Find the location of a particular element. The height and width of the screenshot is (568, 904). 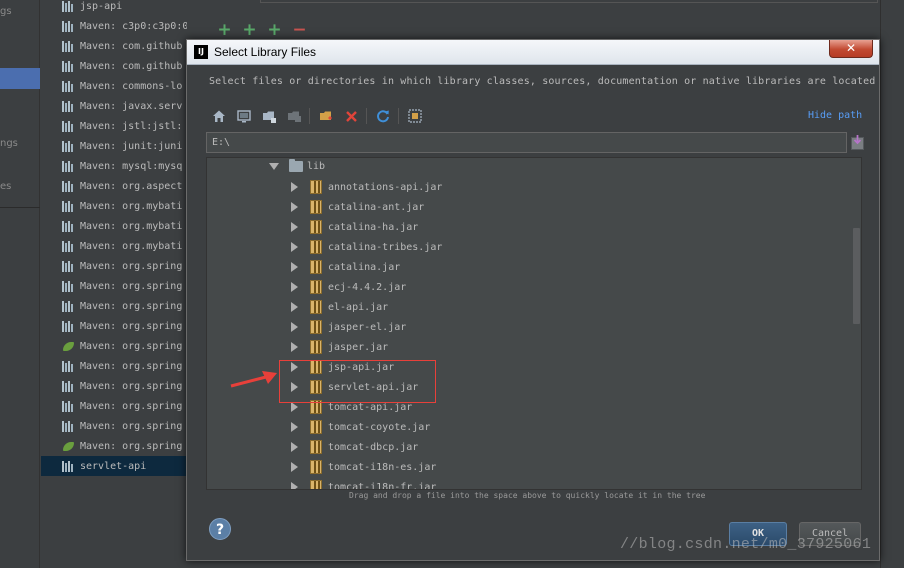

highlight-annotation is located at coordinates (357, 381).